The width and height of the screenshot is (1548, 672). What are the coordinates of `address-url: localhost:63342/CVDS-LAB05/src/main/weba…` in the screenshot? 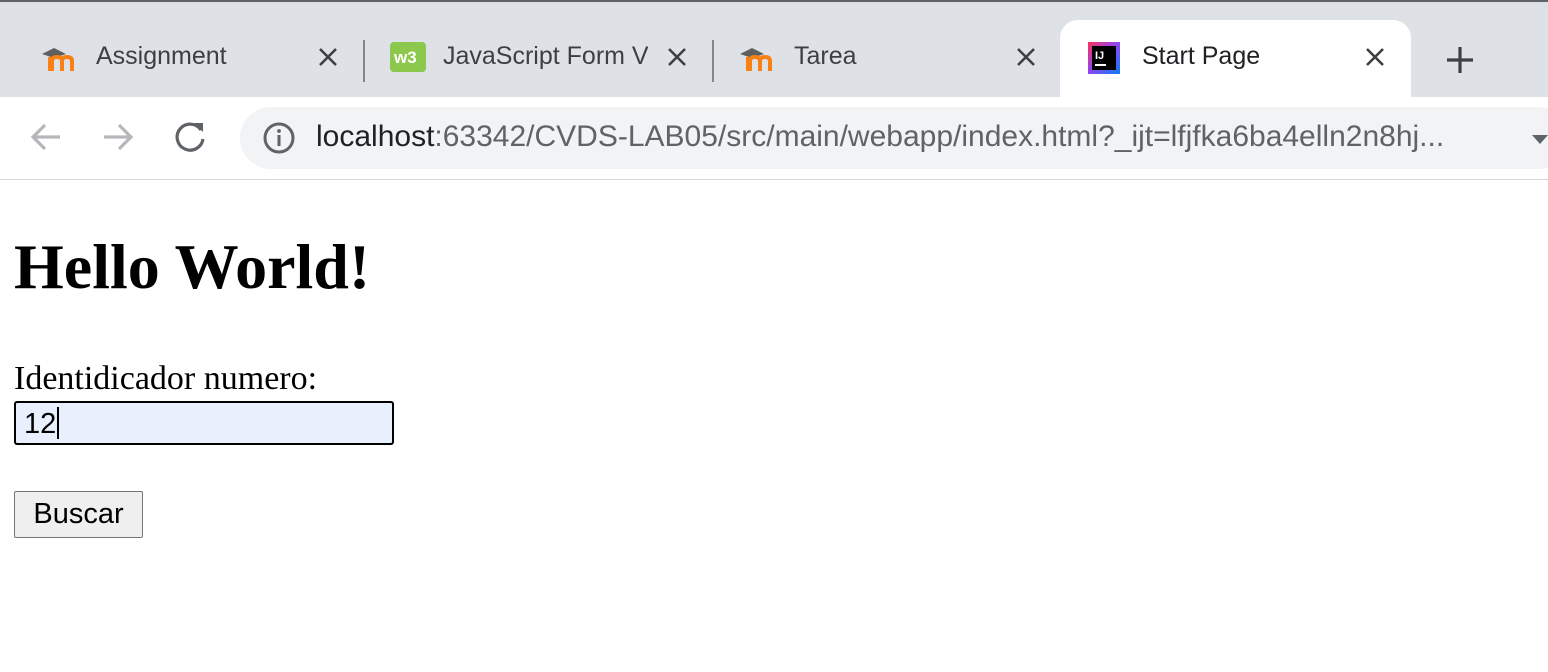 It's located at (880, 137).